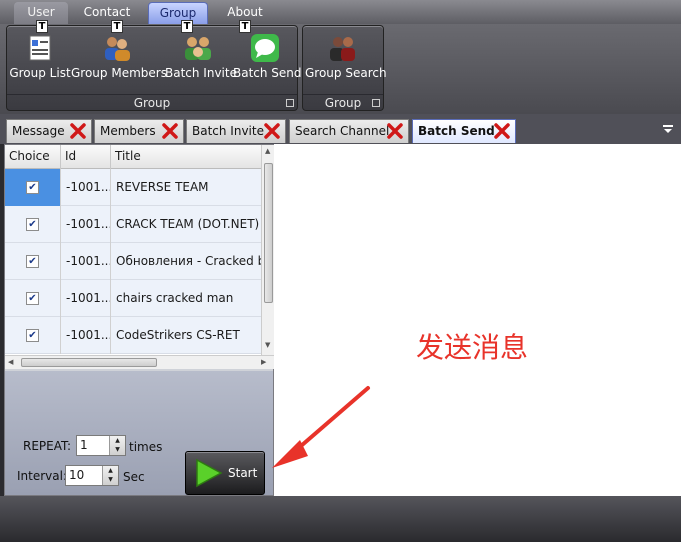 The width and height of the screenshot is (681, 542). What do you see at coordinates (188, 261) in the screenshot?
I see `title-cell: Обновления - Cracked by` at bounding box center [188, 261].